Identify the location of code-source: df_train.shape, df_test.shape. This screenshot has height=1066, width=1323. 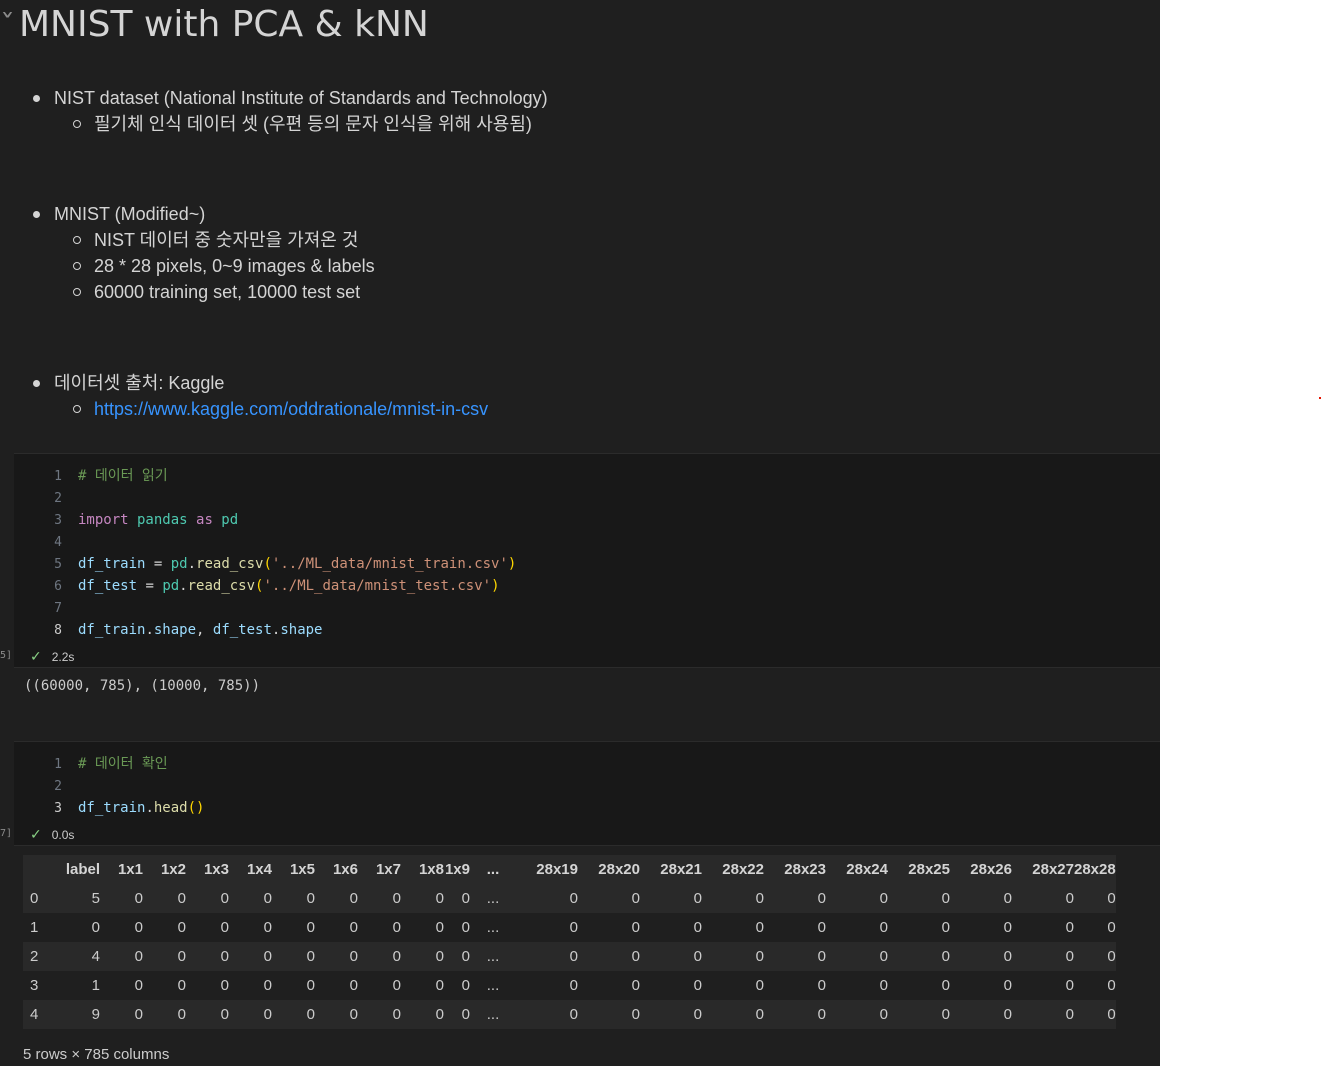
(200, 630).